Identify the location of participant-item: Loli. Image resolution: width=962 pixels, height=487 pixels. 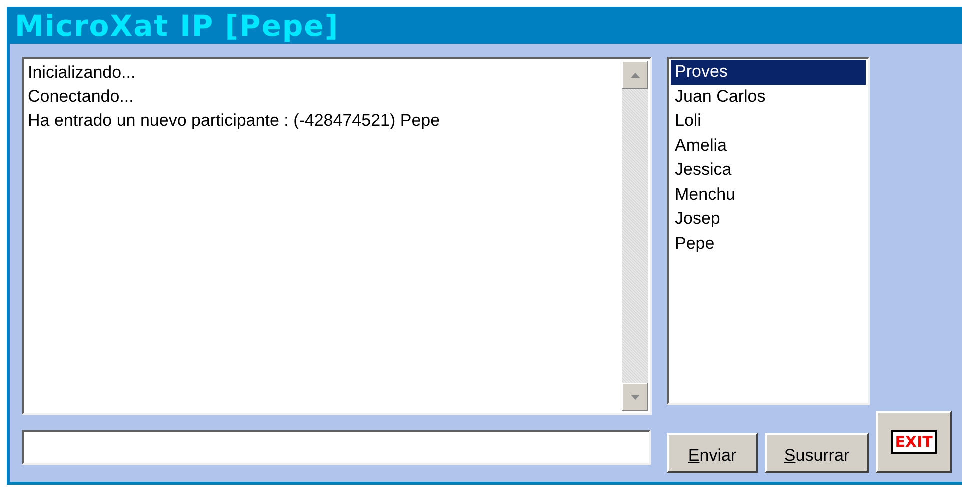
(768, 121).